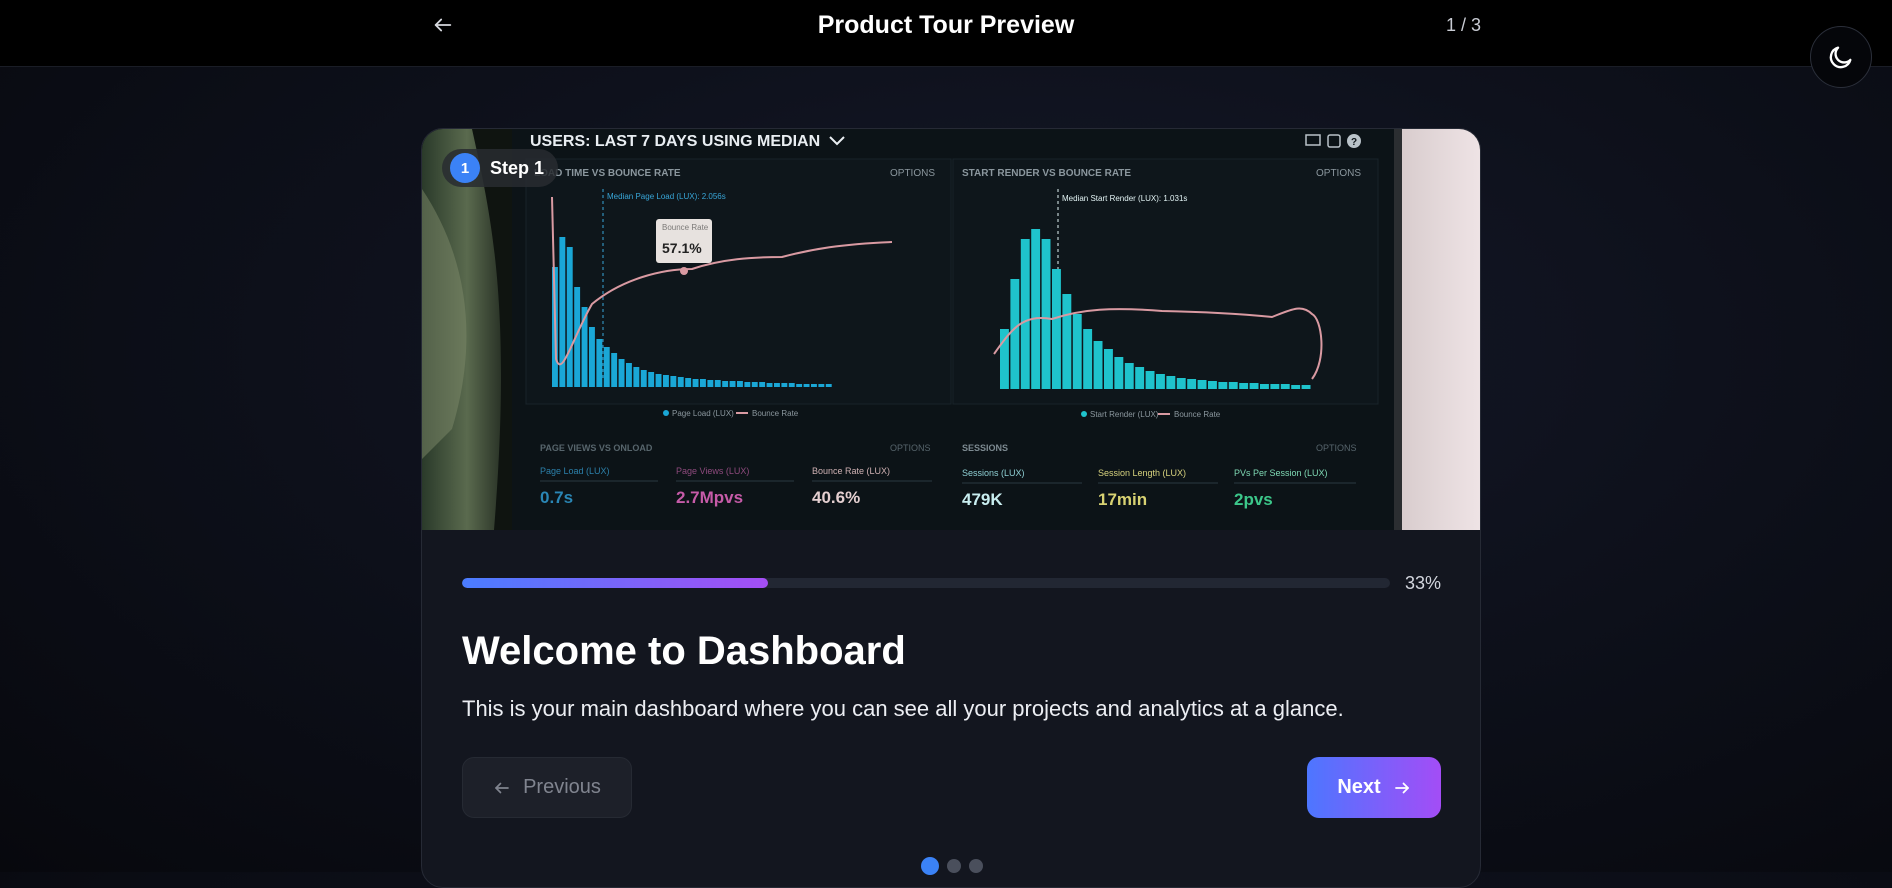  I want to click on next-button: Next, so click(1374, 787).